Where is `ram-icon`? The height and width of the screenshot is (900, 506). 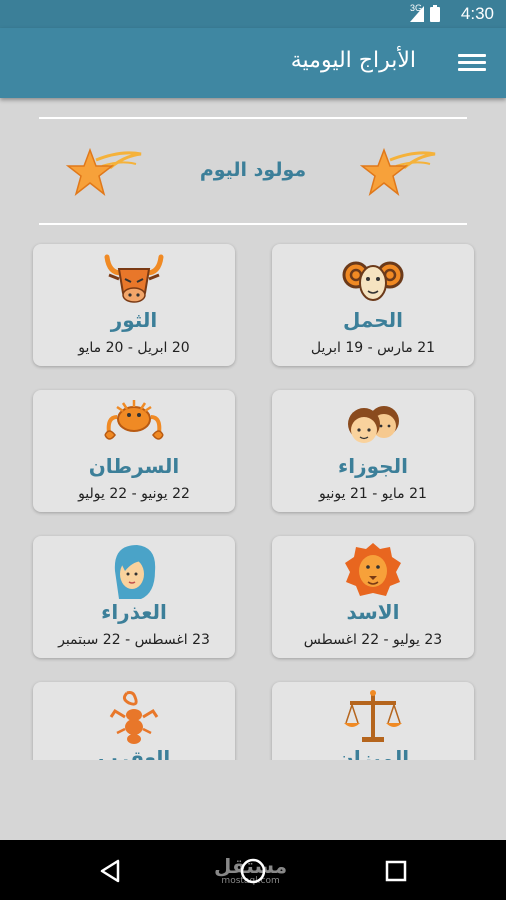 ram-icon is located at coordinates (373, 281).